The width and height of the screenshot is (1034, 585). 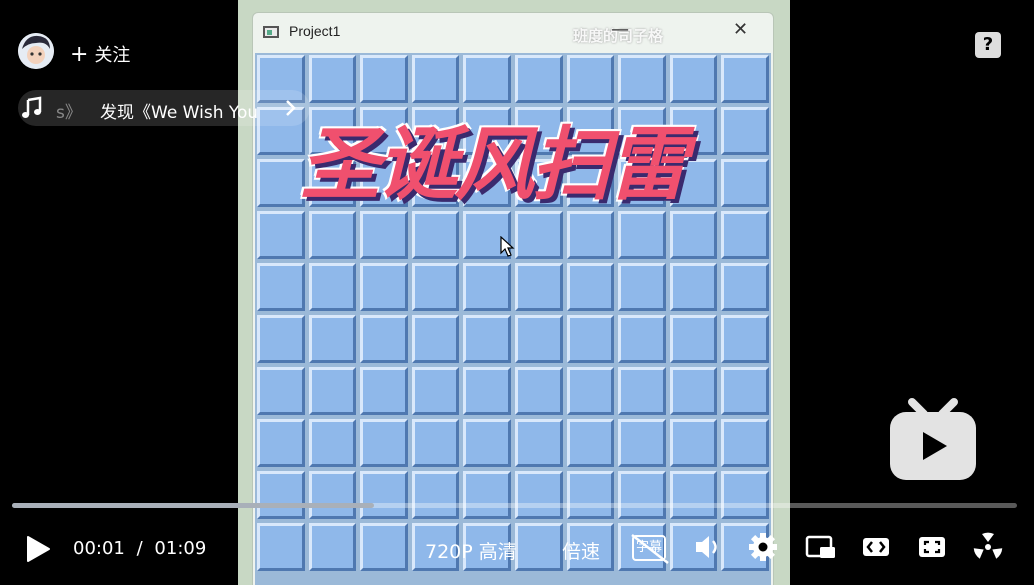 What do you see at coordinates (36, 51) in the screenshot?
I see `avatar` at bounding box center [36, 51].